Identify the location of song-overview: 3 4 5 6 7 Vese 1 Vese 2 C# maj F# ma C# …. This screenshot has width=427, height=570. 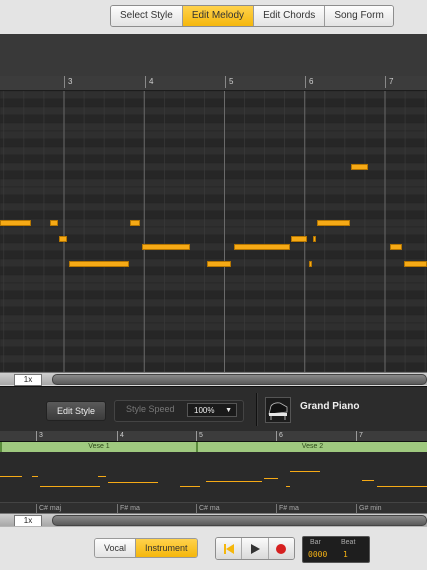
(213, 472).